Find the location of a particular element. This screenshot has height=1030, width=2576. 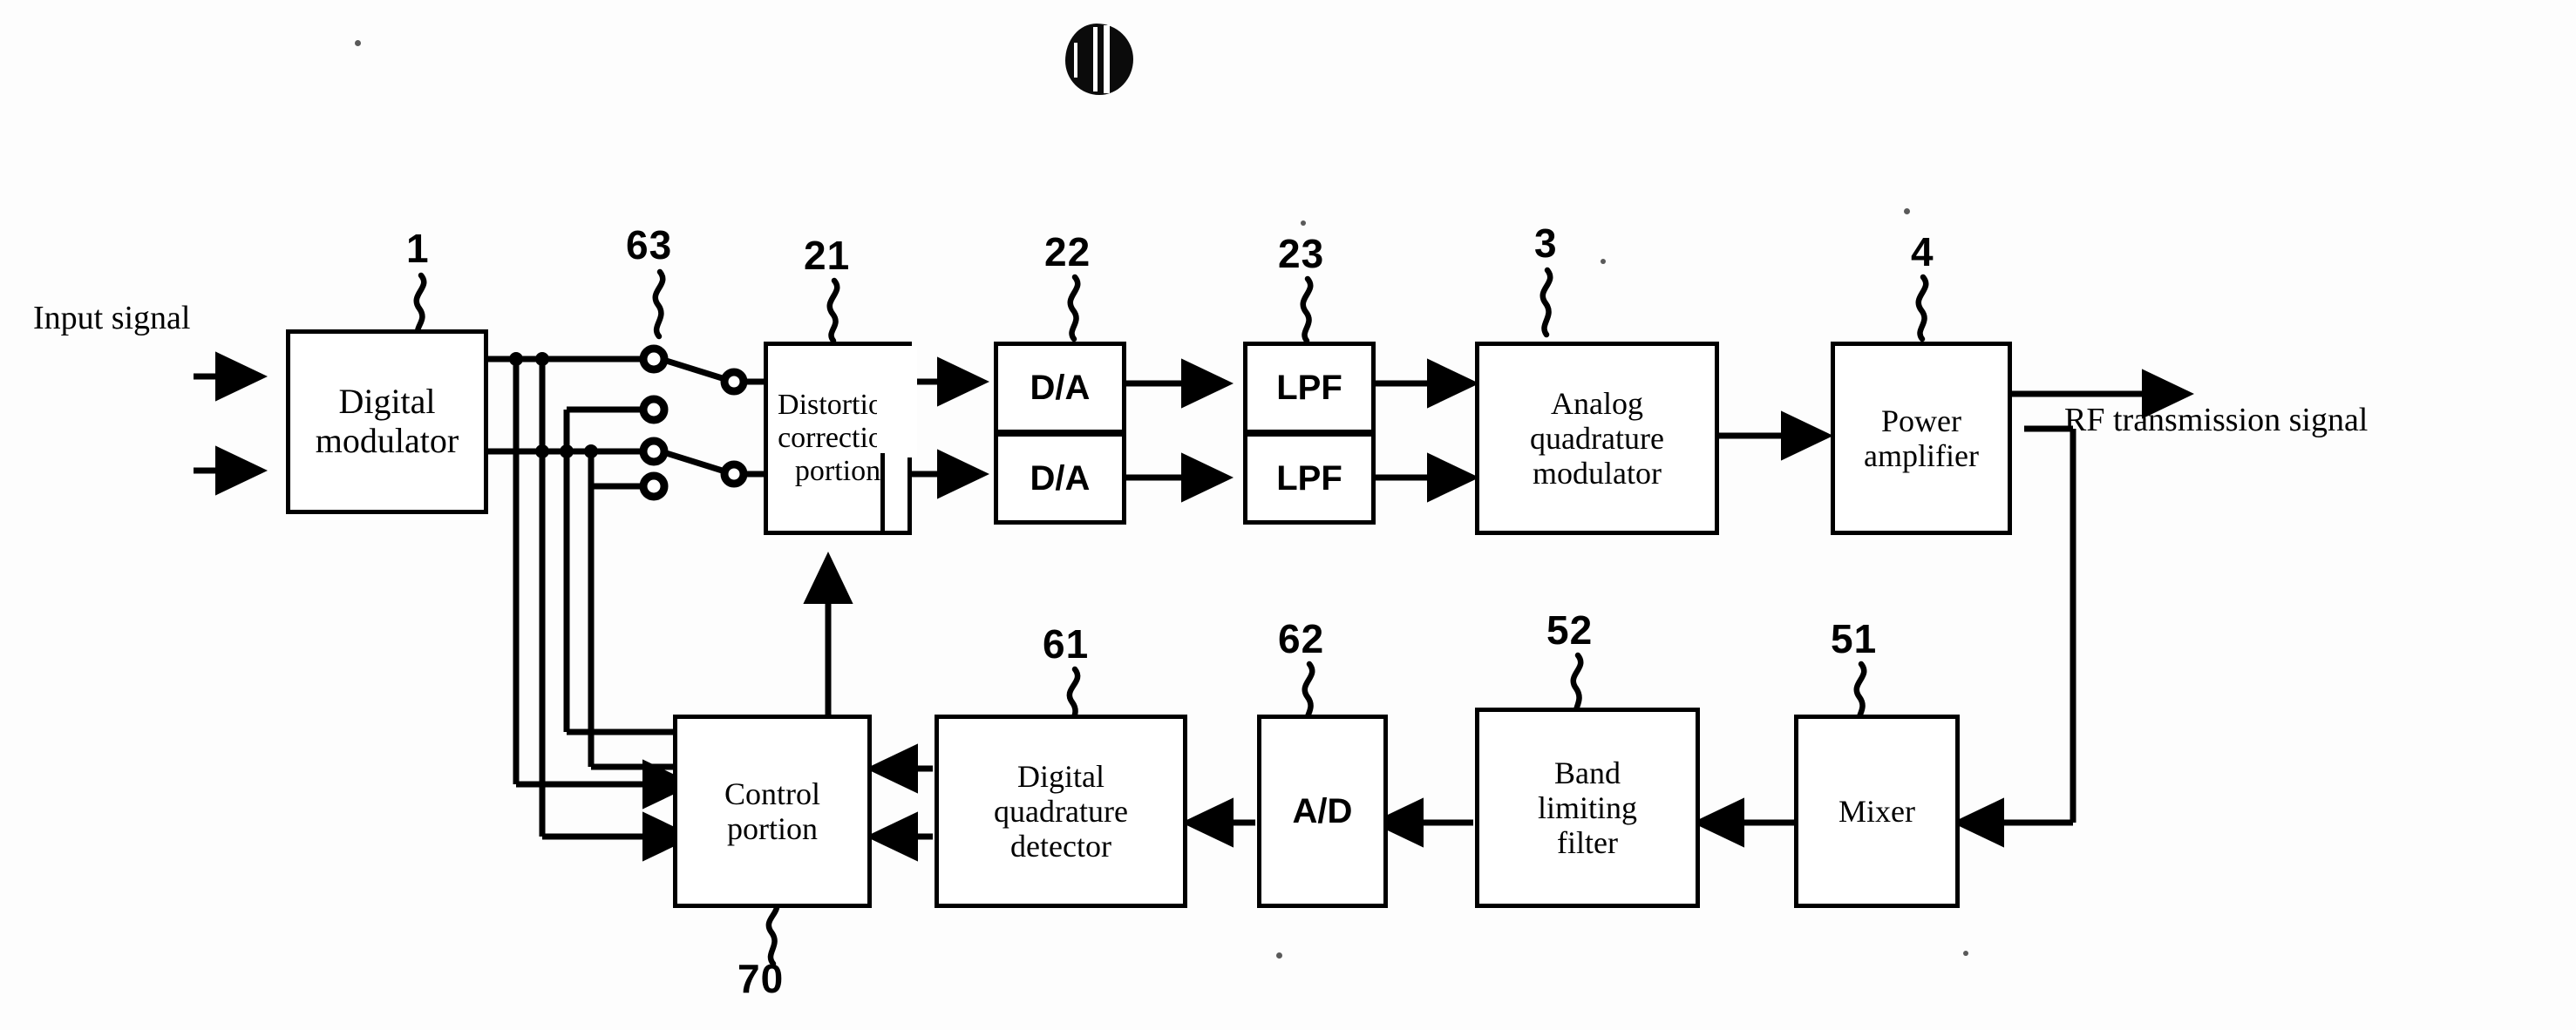

block-label: Analog quadrature modulator is located at coordinates (1597, 438).